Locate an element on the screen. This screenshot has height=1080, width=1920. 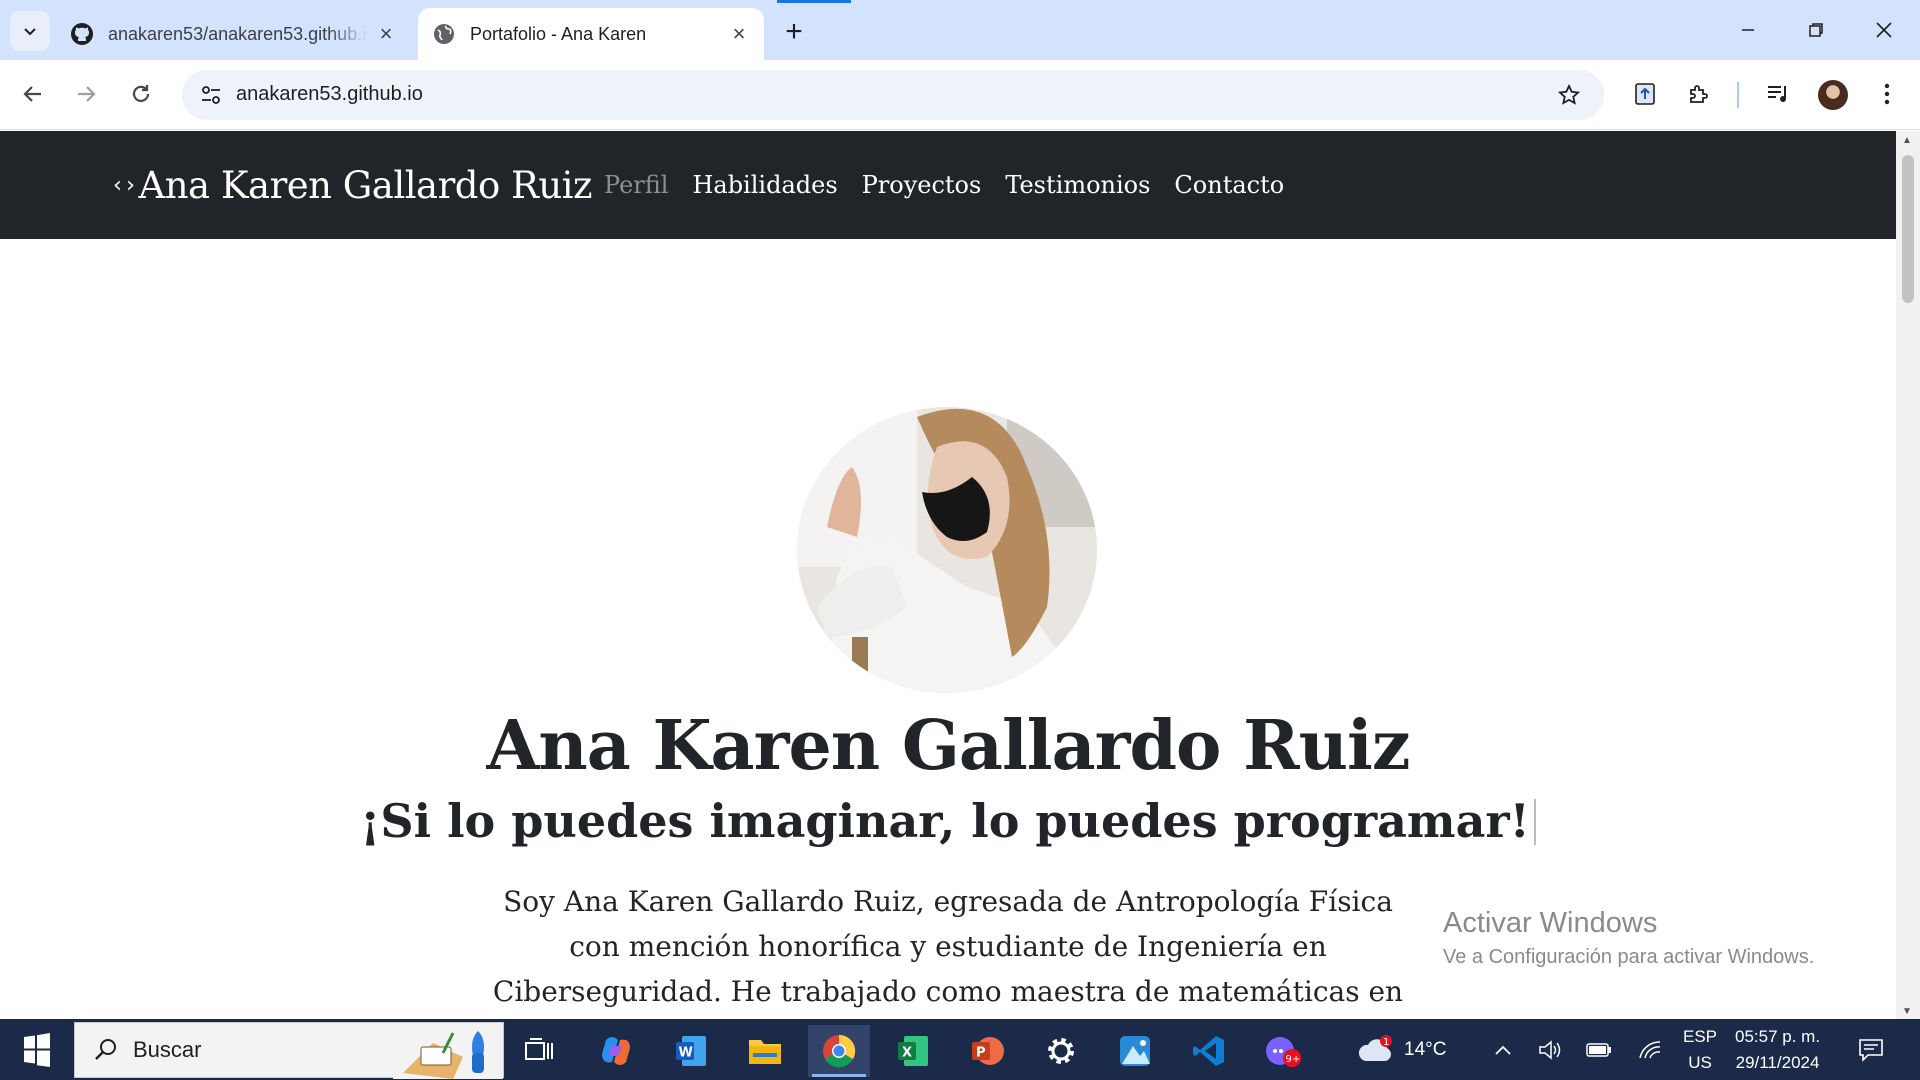
taskbar-search: Buscar is located at coordinates (289, 1050).